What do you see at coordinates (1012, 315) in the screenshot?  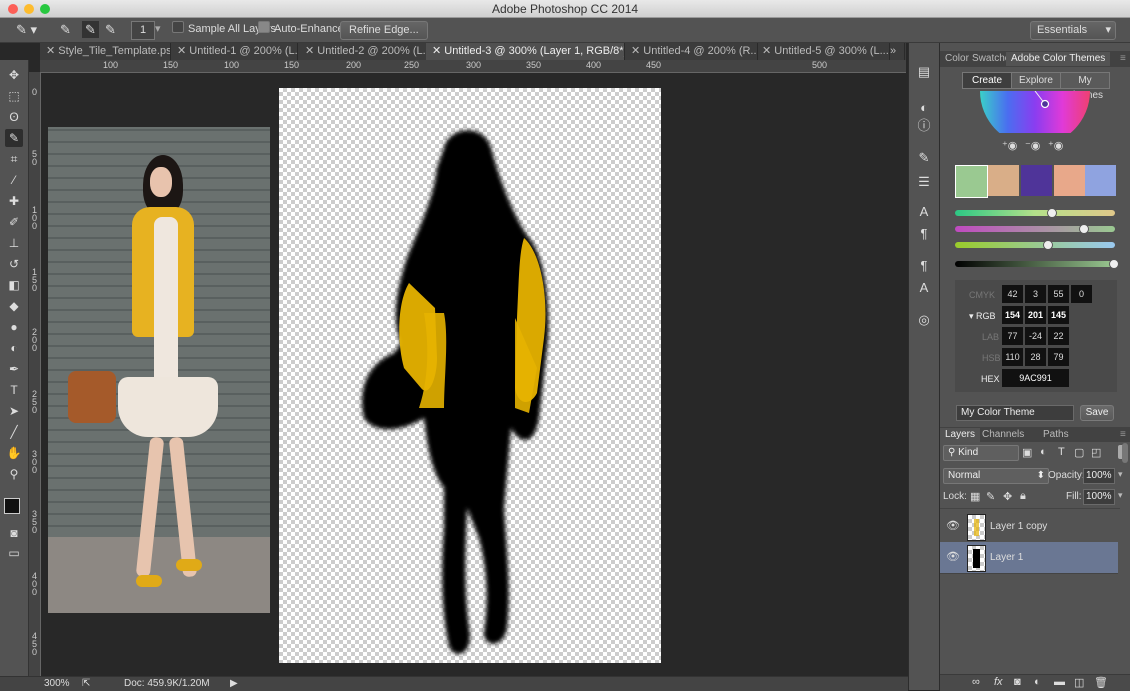 I see `rgb-r: 154` at bounding box center [1012, 315].